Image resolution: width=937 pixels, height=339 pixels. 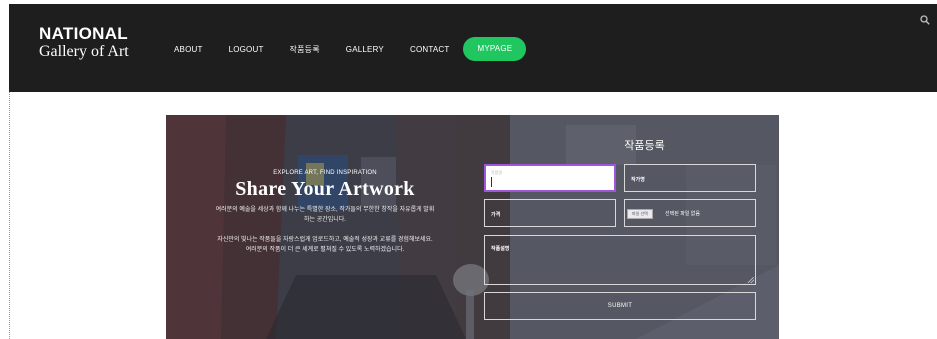 What do you see at coordinates (682, 214) in the screenshot?
I see `no-file-selected-text: 선택된 파일 없음` at bounding box center [682, 214].